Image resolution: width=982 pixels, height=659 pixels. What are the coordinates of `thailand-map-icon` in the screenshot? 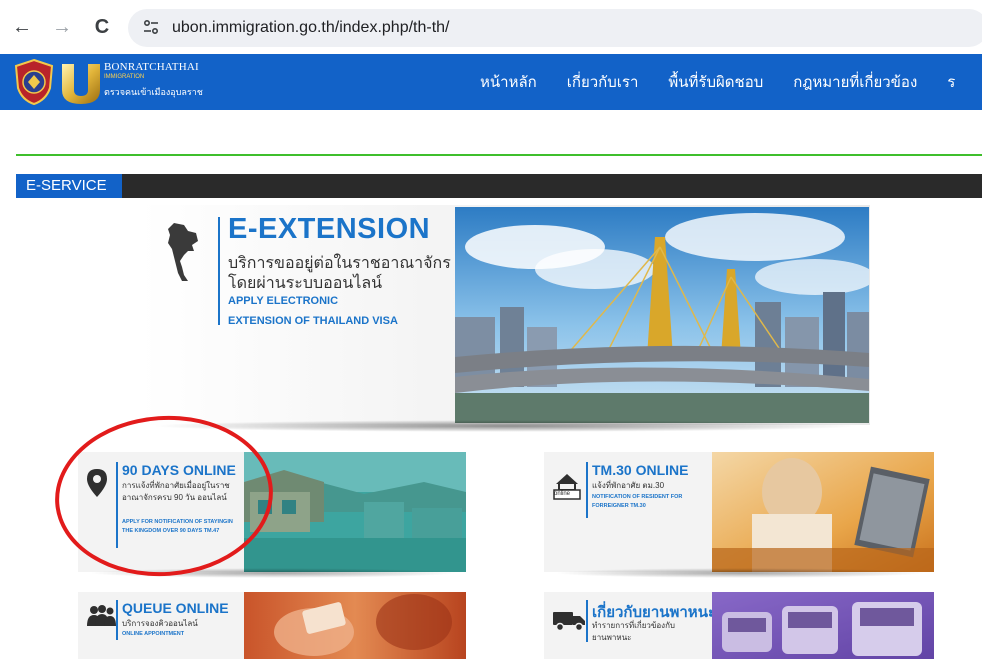 It's located at (183, 252).